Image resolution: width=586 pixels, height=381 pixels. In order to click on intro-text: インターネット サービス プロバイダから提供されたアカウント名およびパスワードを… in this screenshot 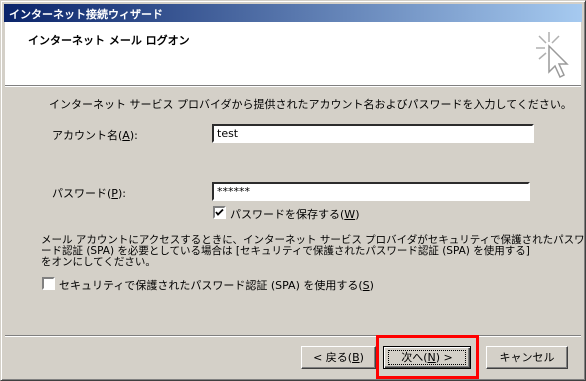, I will do `click(310, 104)`.